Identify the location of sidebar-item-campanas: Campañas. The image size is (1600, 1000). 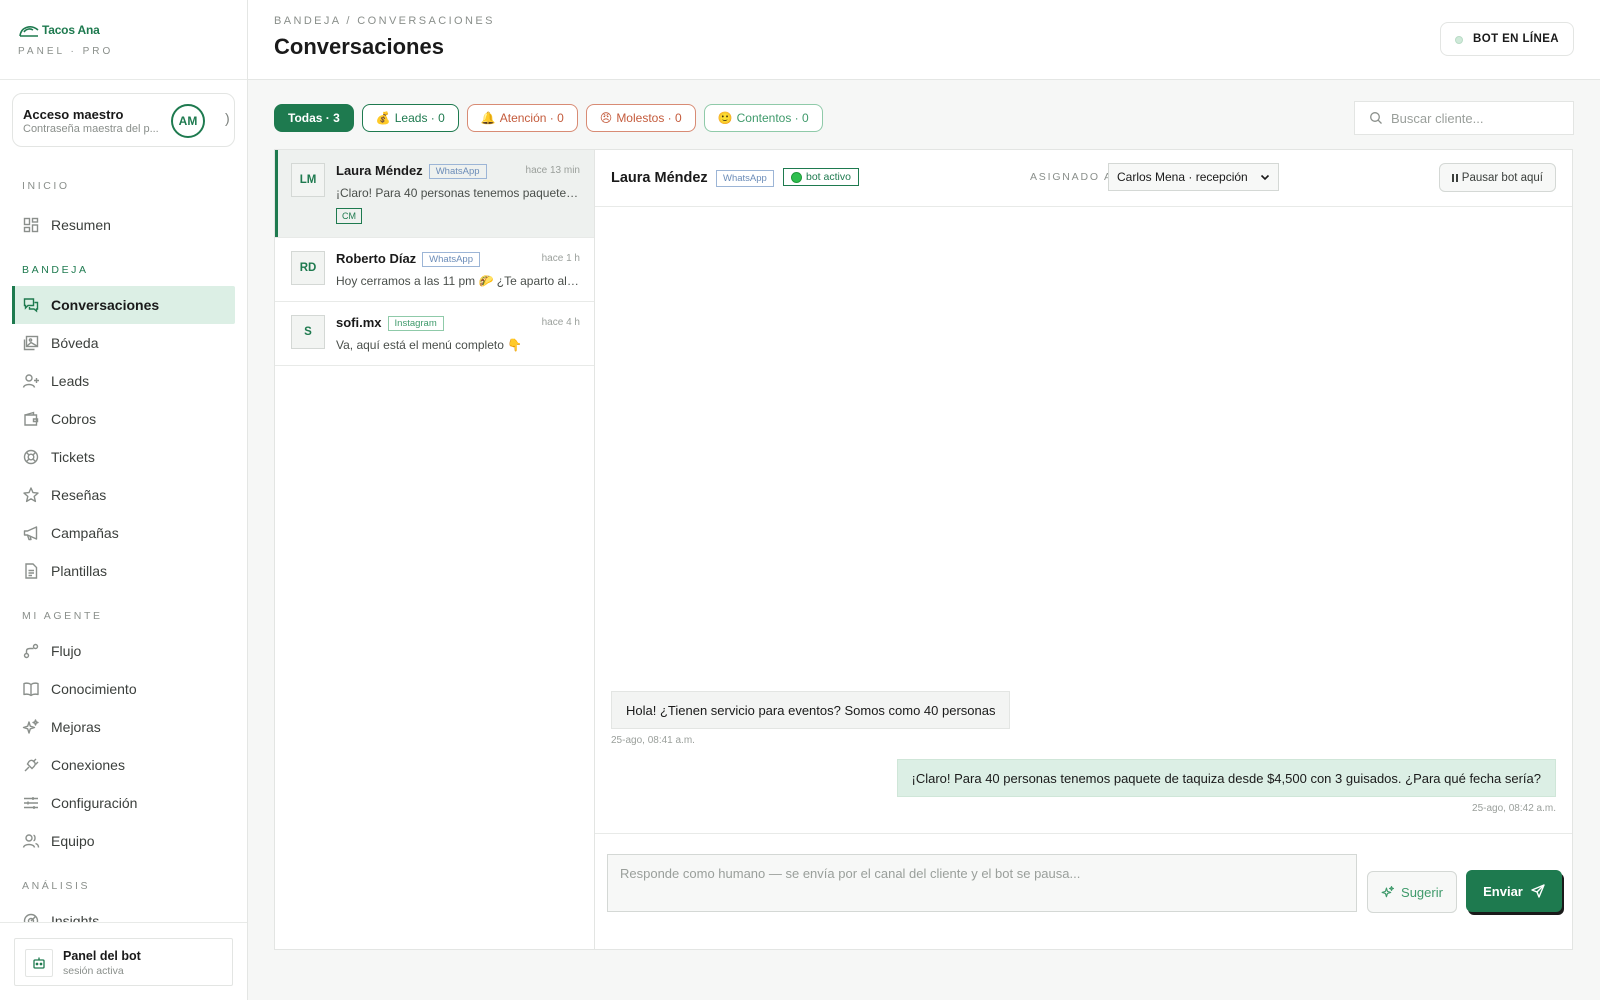
(123, 533).